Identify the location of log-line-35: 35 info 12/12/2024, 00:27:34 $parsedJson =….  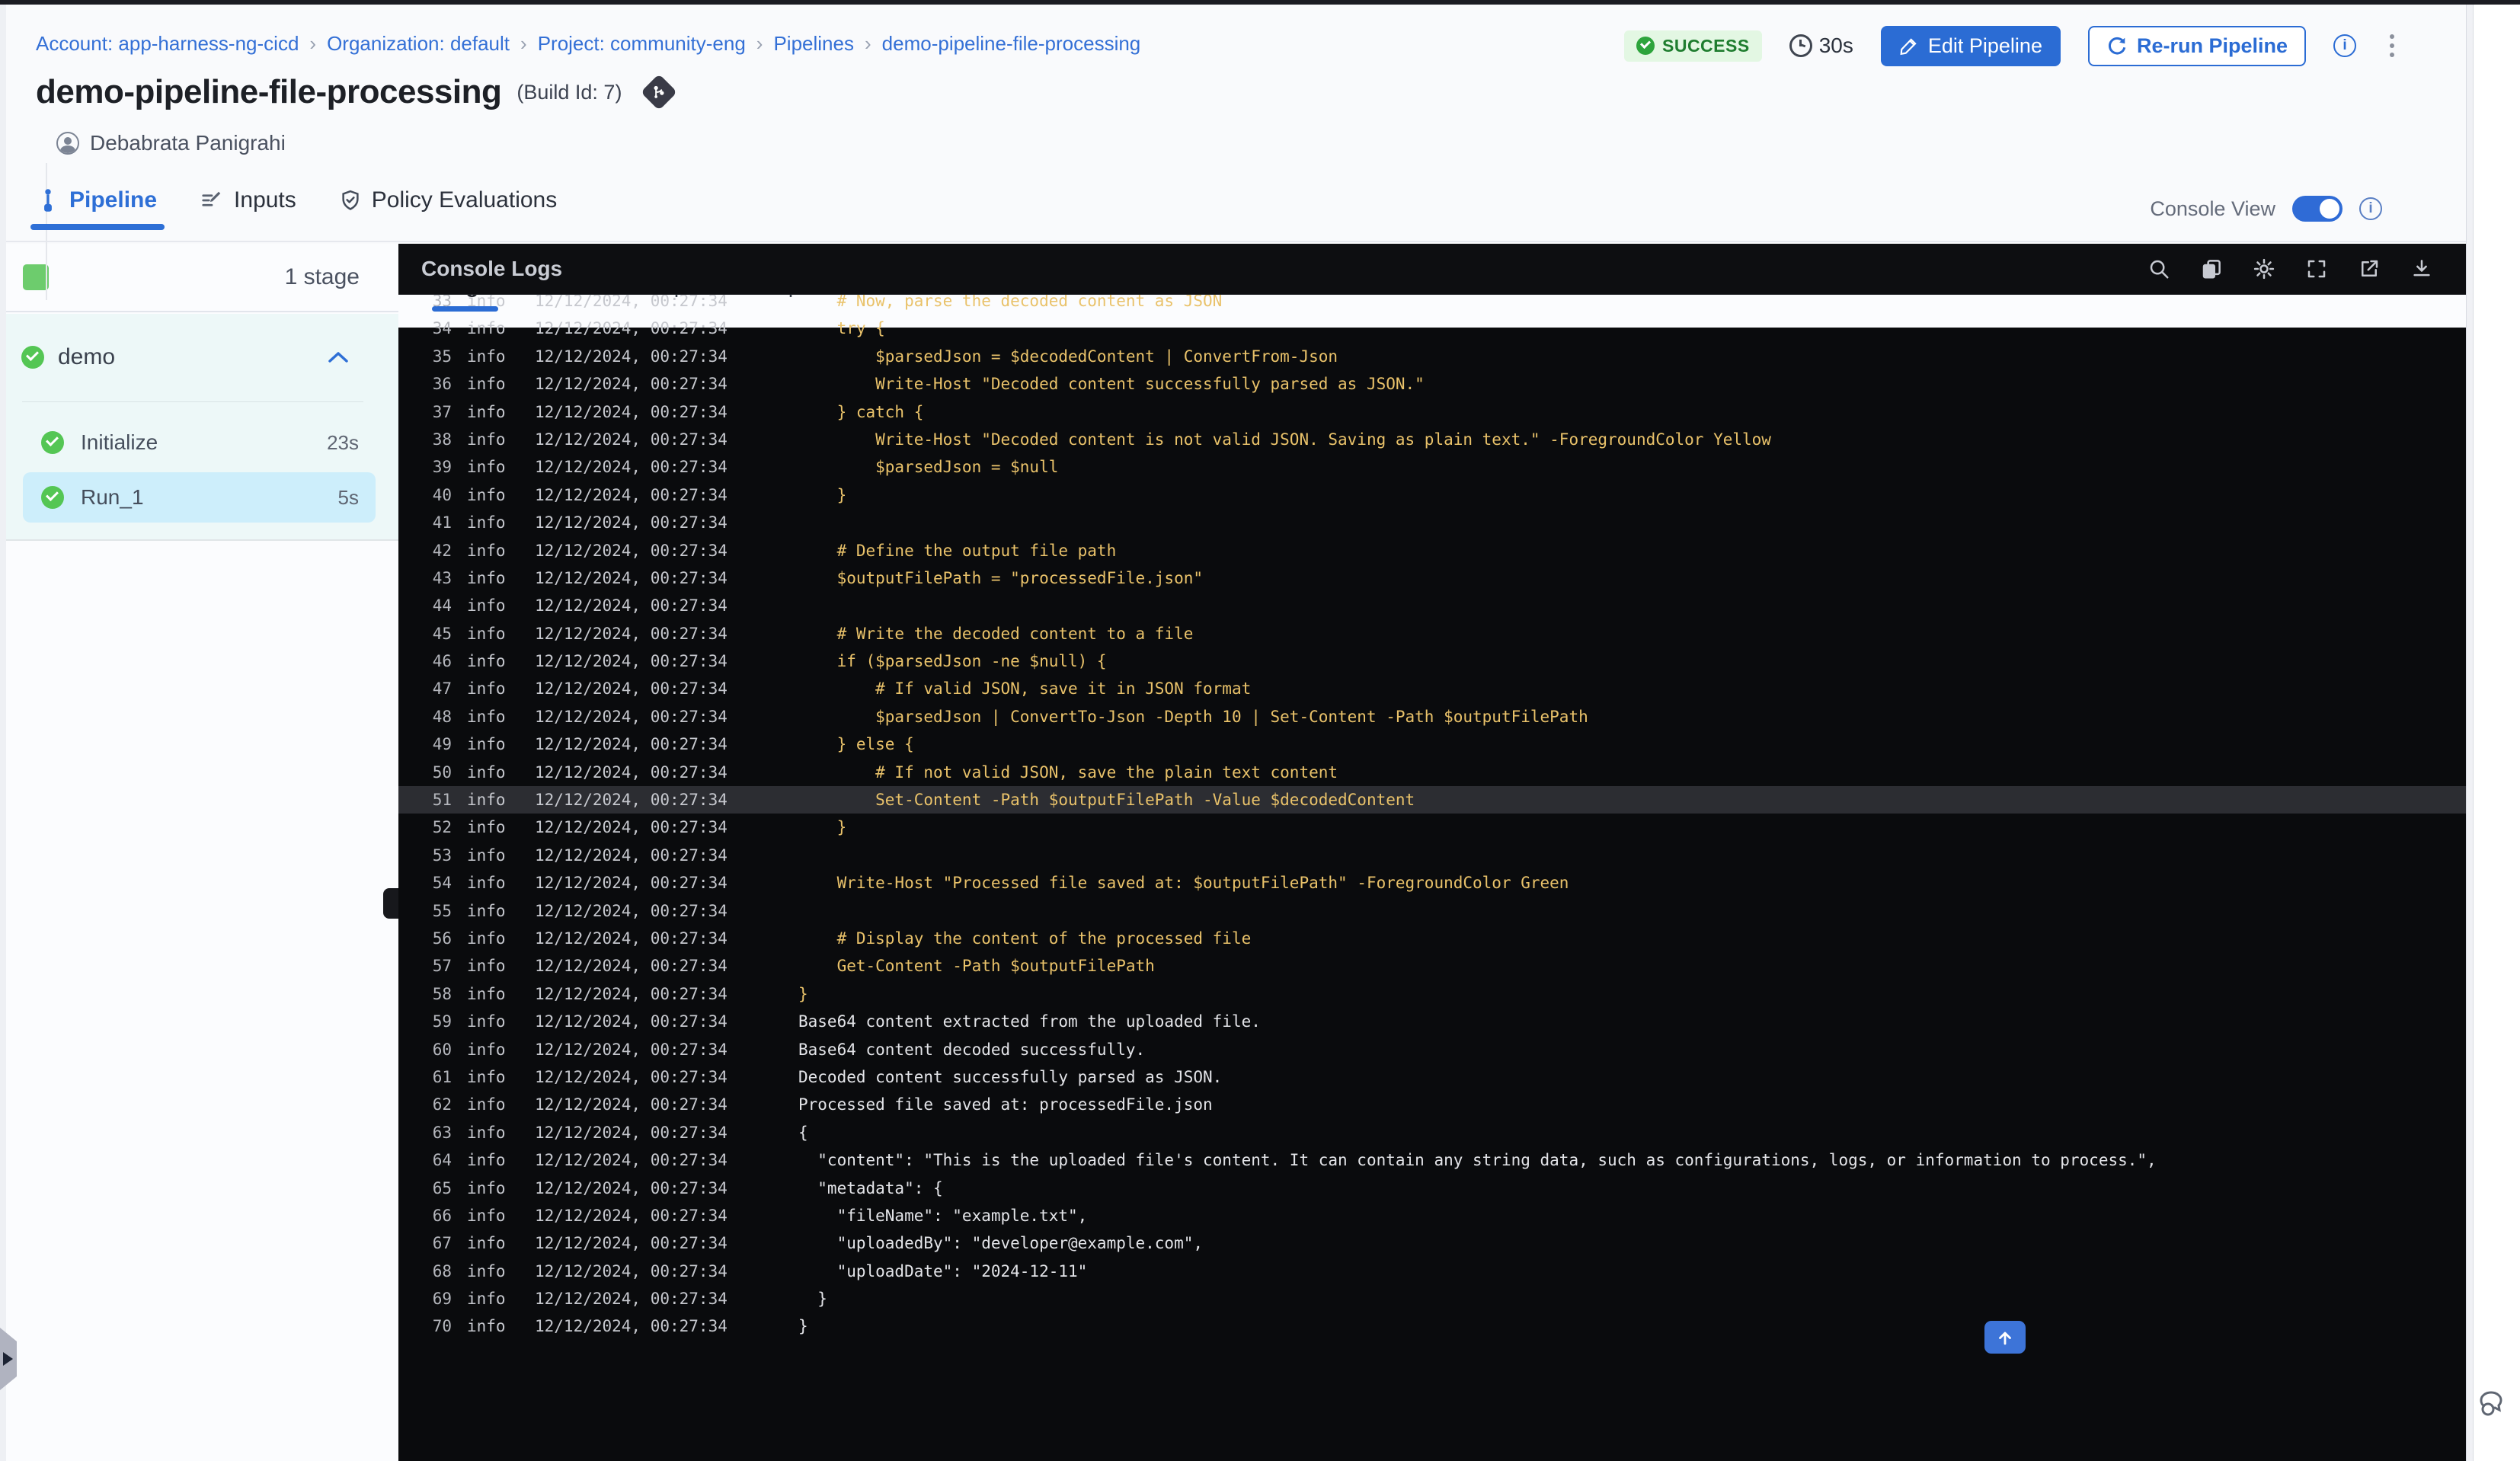
(1432, 356).